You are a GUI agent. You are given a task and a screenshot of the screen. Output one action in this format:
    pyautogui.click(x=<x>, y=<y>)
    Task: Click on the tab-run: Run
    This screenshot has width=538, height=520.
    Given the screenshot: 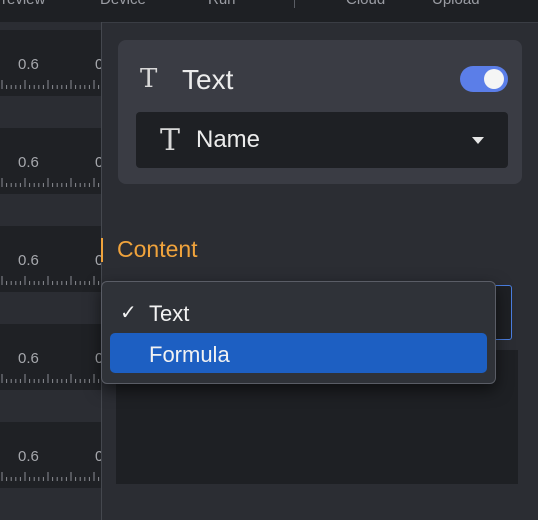 What is the action you would take?
    pyautogui.click(x=222, y=4)
    